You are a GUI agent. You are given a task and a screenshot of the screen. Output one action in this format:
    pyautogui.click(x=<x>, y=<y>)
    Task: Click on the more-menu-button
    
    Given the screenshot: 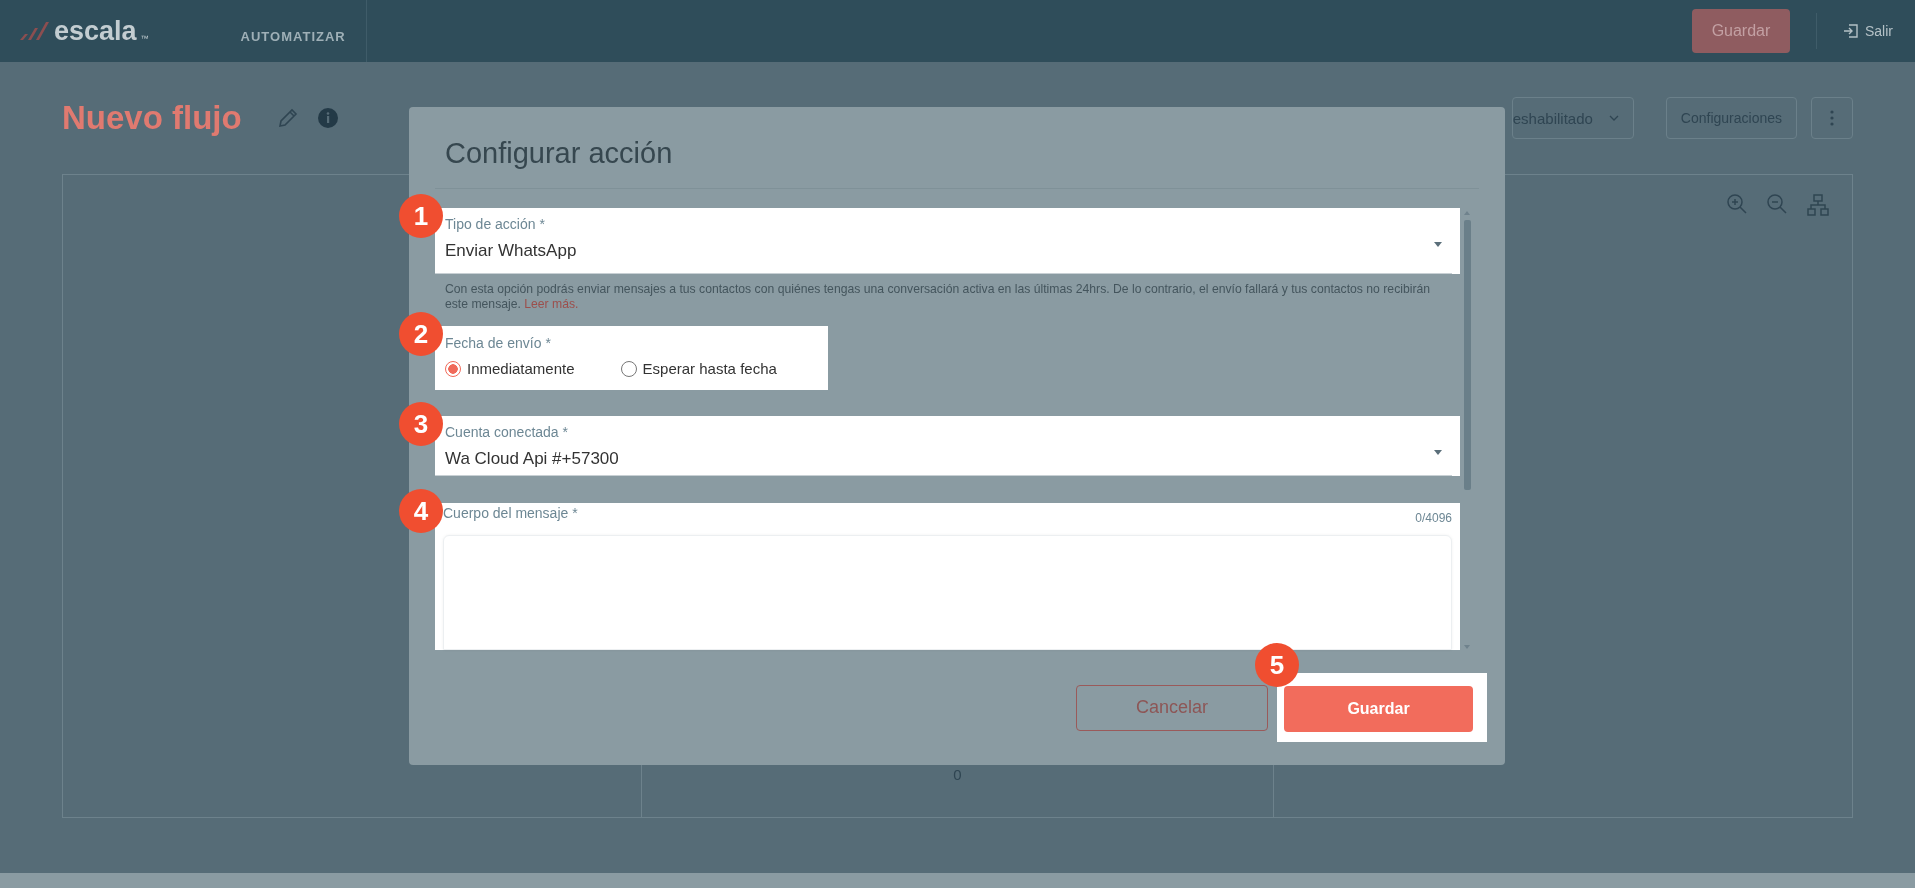 What is the action you would take?
    pyautogui.click(x=1832, y=118)
    